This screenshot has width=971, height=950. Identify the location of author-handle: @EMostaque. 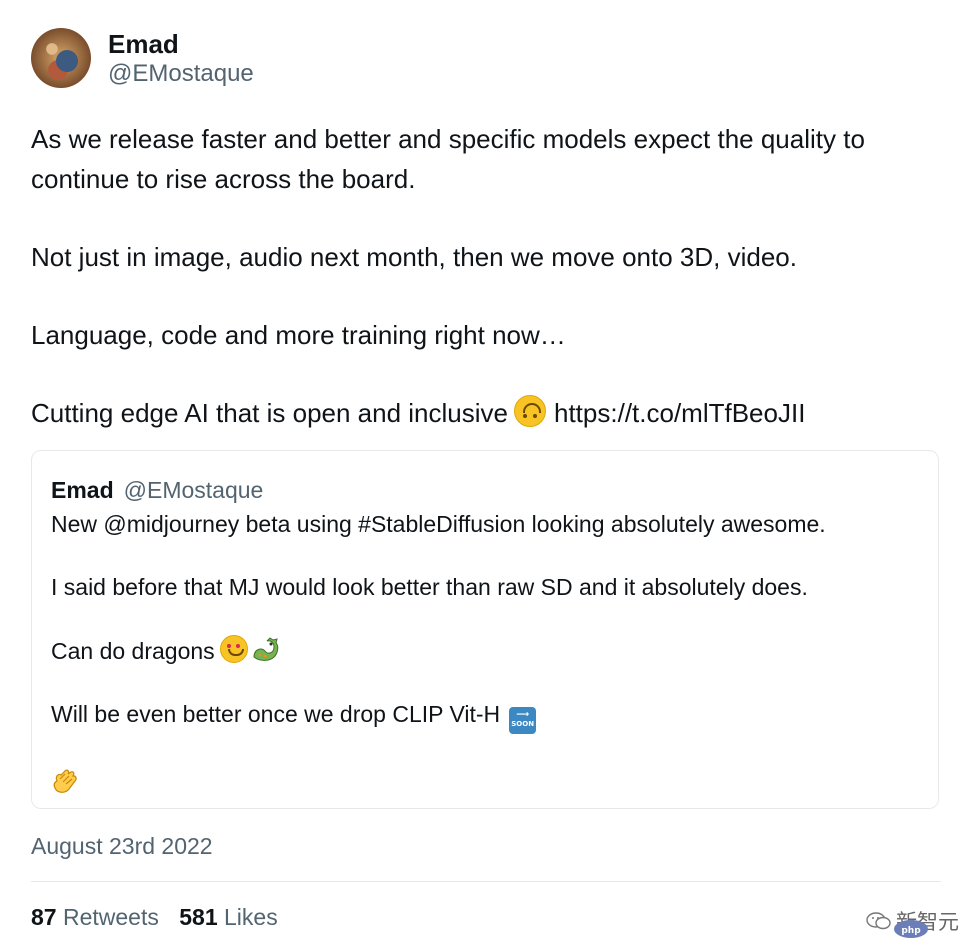
(181, 74).